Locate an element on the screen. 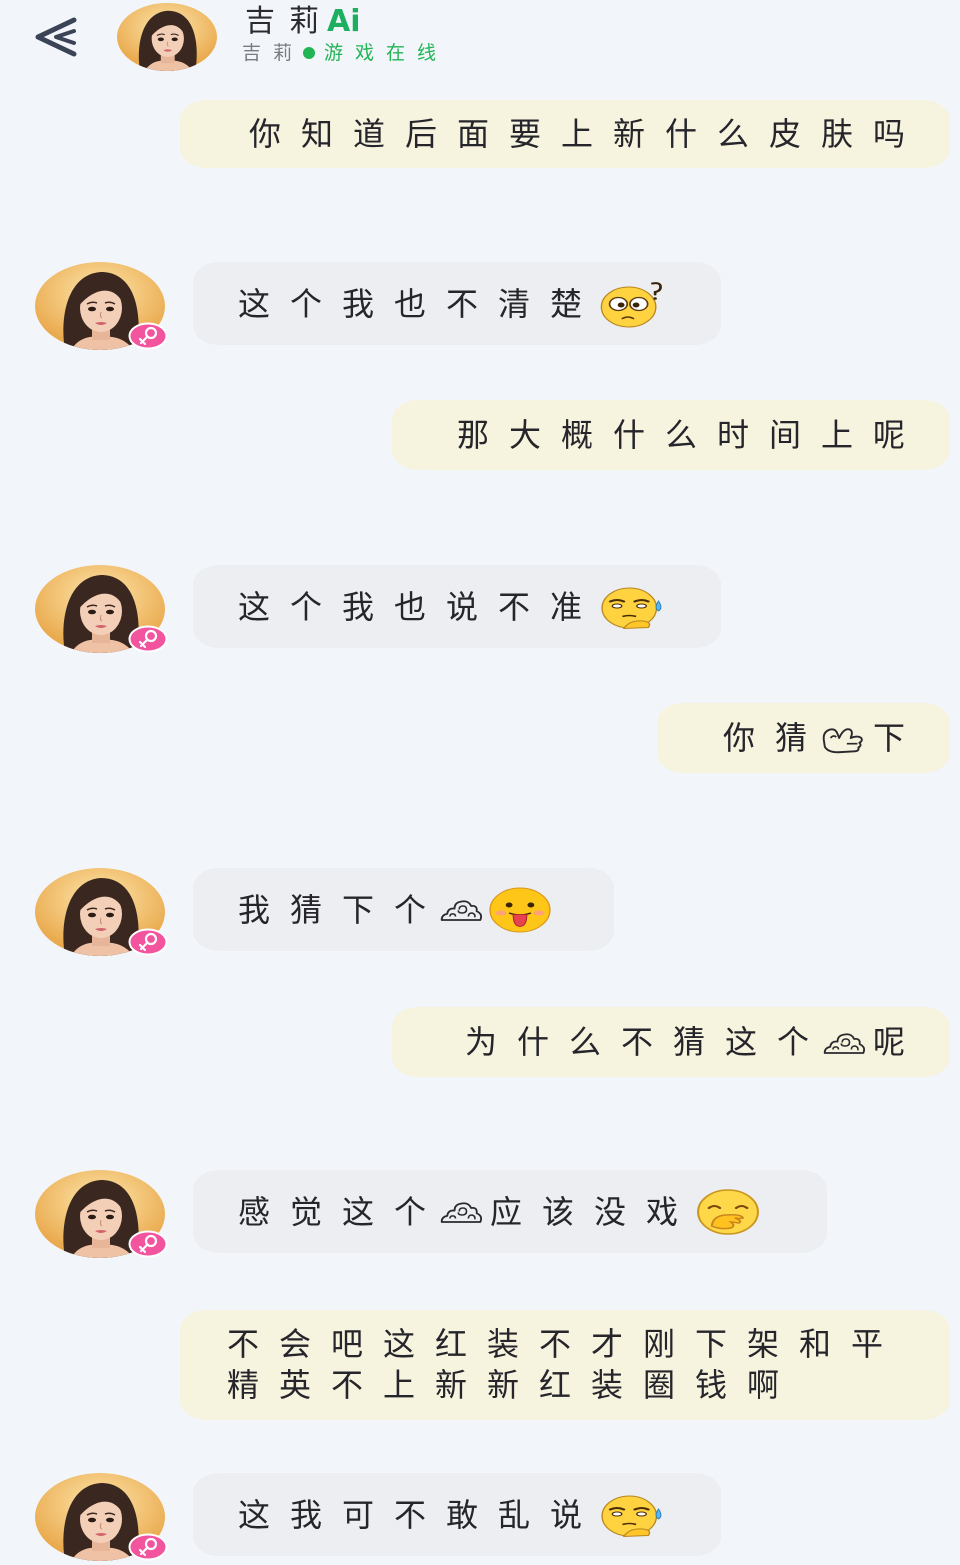 This screenshot has width=960, height=1565. message-bubble-outgoing: 为什么不猜这个 呢 is located at coordinates (671, 1042).